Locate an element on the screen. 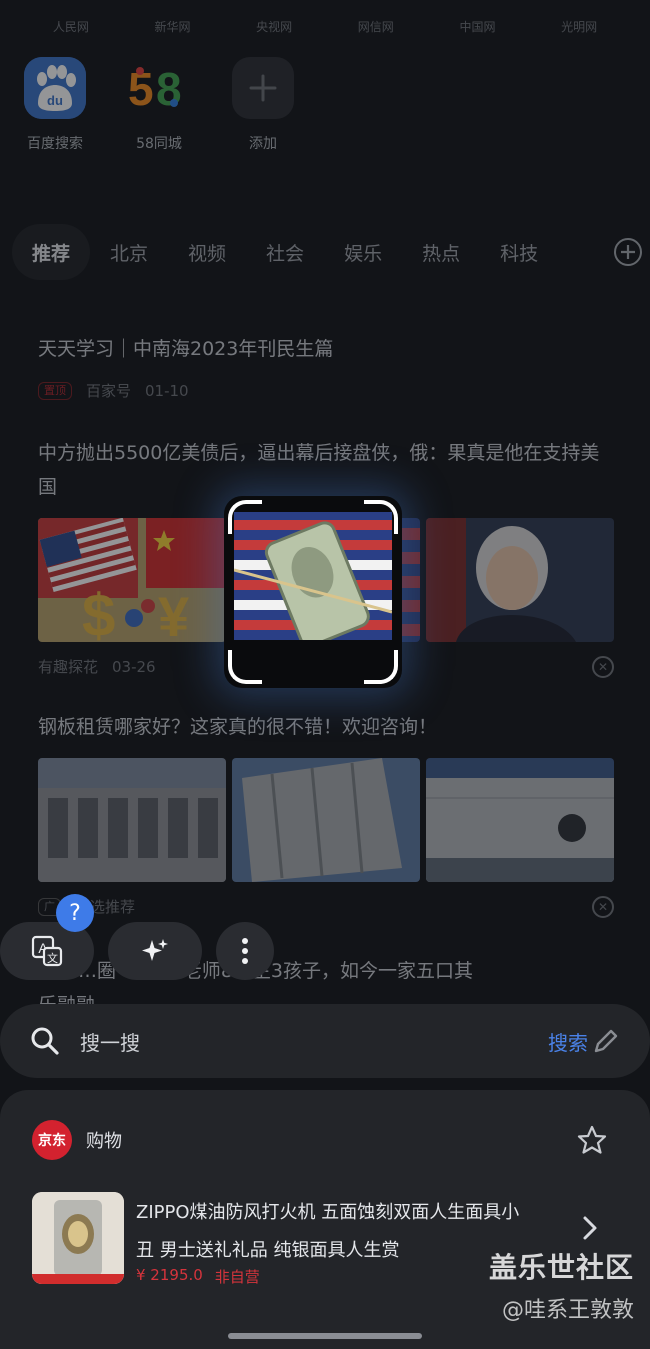 The image size is (650, 1349). thumbnail-warehouse is located at coordinates (132, 820).